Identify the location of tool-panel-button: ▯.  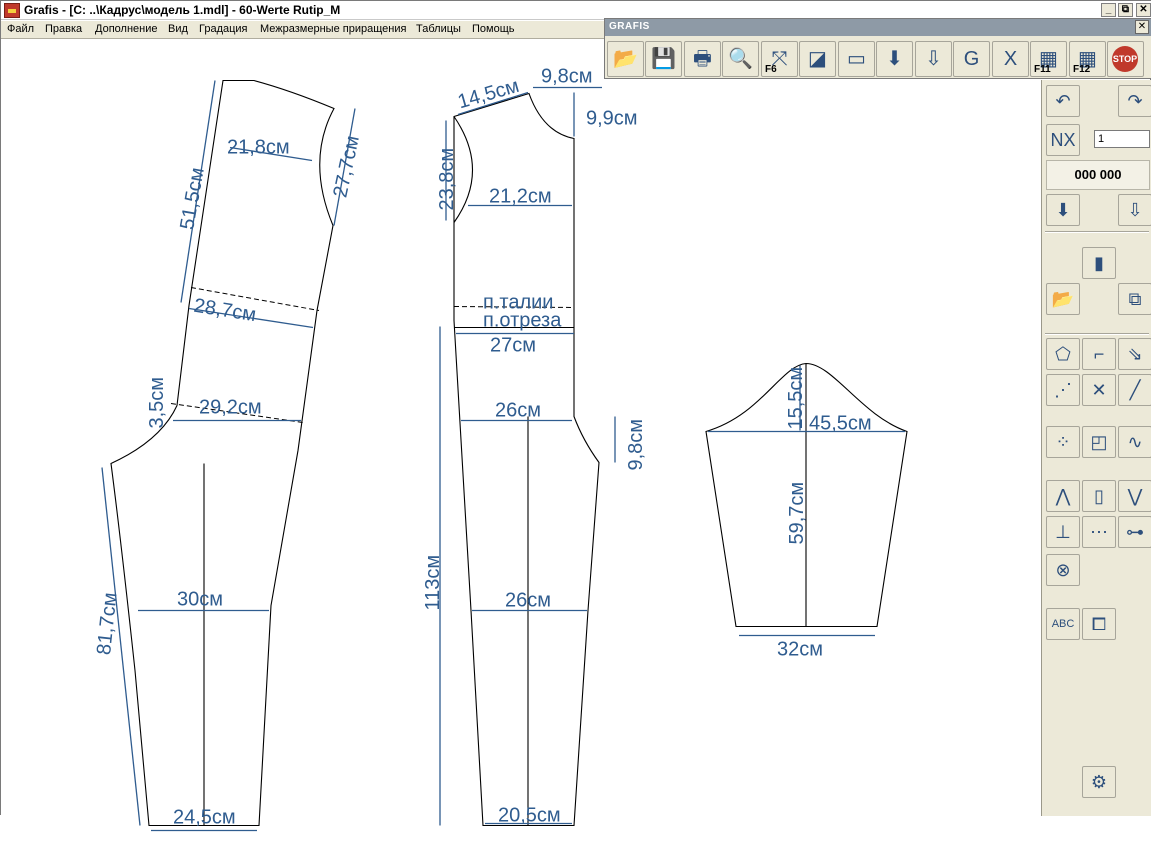
(1099, 496).